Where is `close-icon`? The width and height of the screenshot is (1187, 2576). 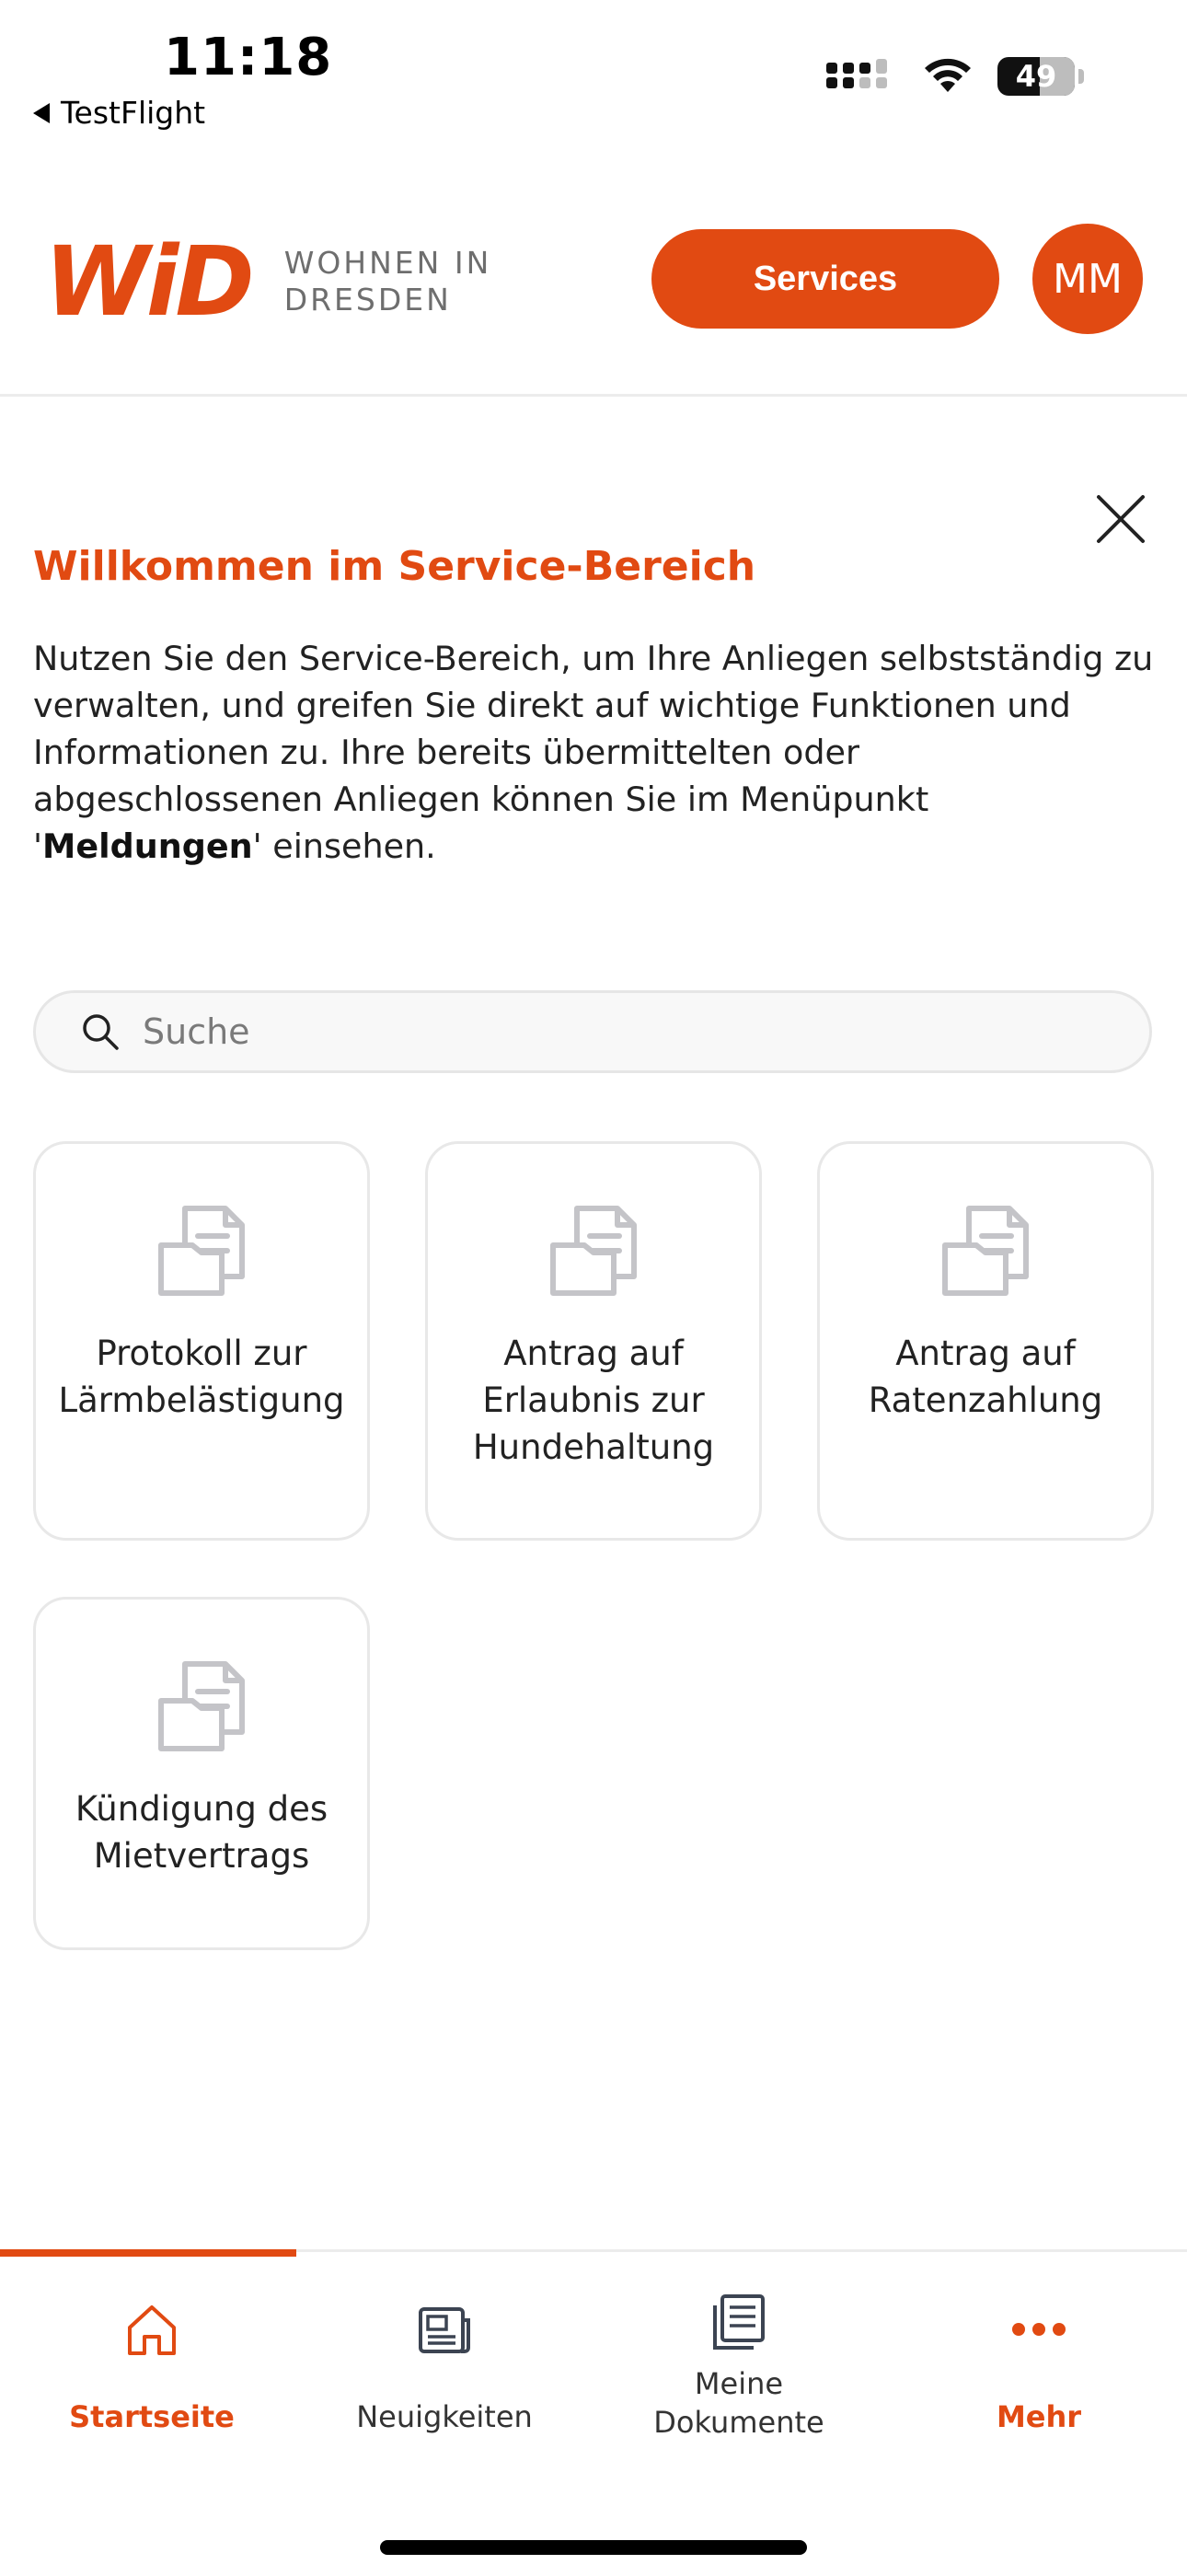
close-icon is located at coordinates (1120, 519).